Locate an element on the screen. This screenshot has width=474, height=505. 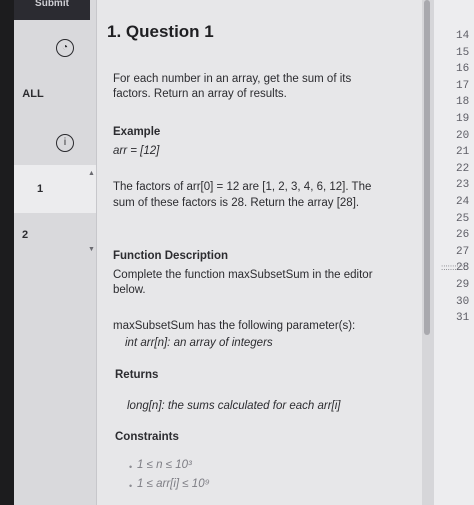
function-line-2: below. is located at coordinates (129, 290).